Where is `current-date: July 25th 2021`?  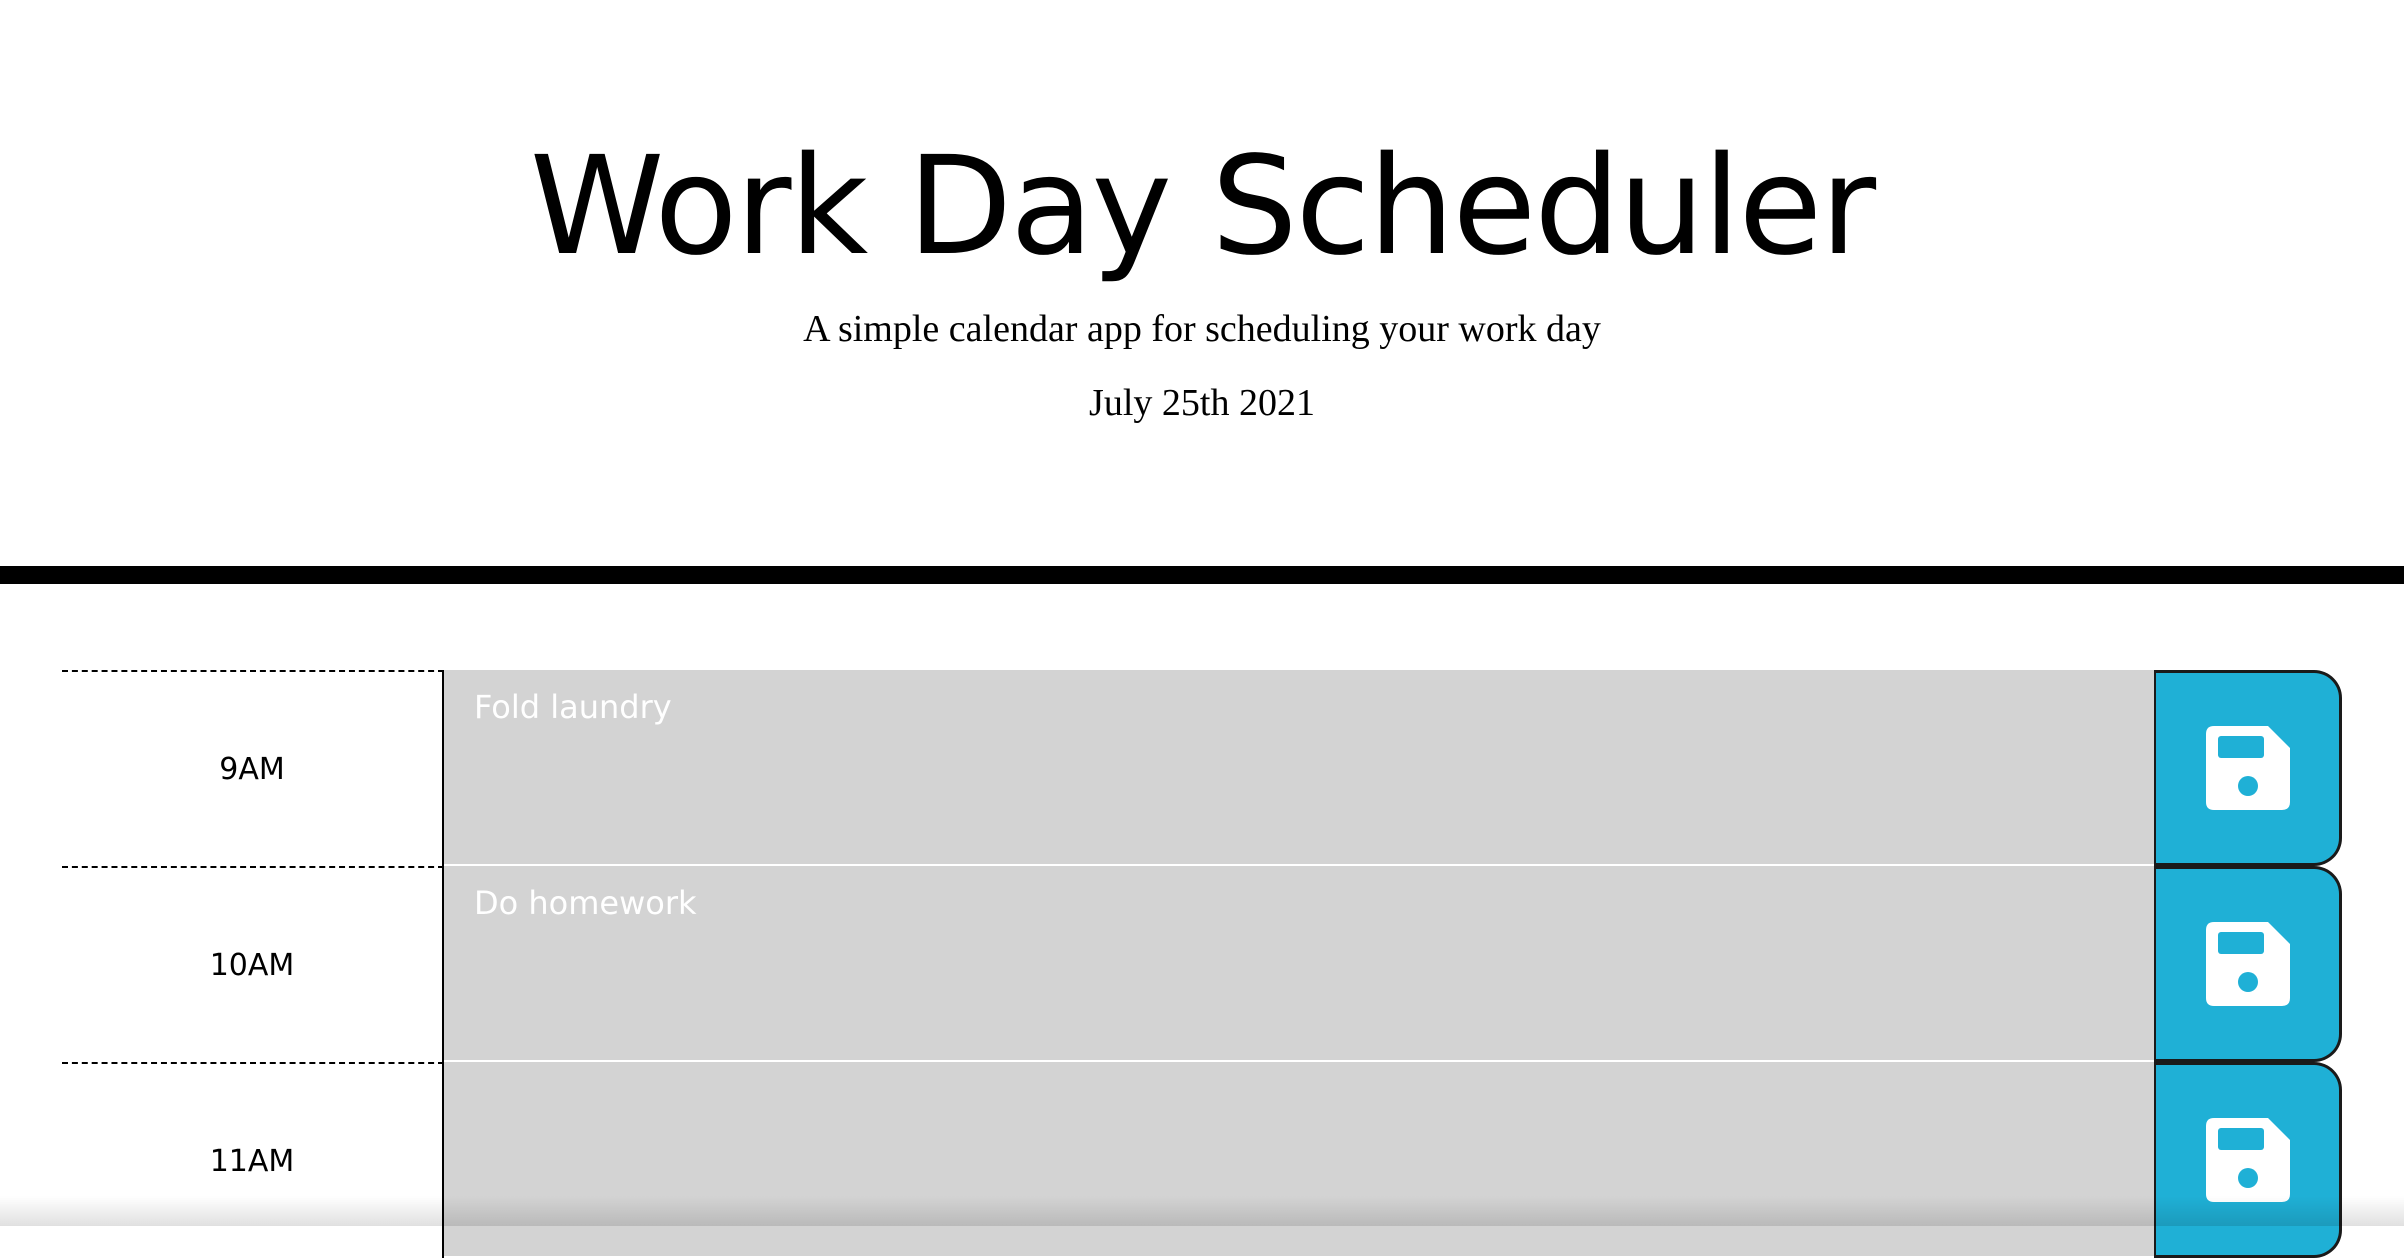
current-date: July 25th 2021 is located at coordinates (1202, 403).